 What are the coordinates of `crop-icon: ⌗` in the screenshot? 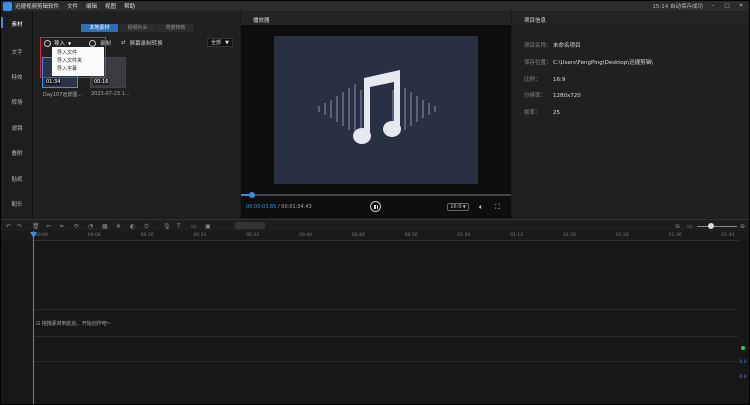 It's located at (61, 227).